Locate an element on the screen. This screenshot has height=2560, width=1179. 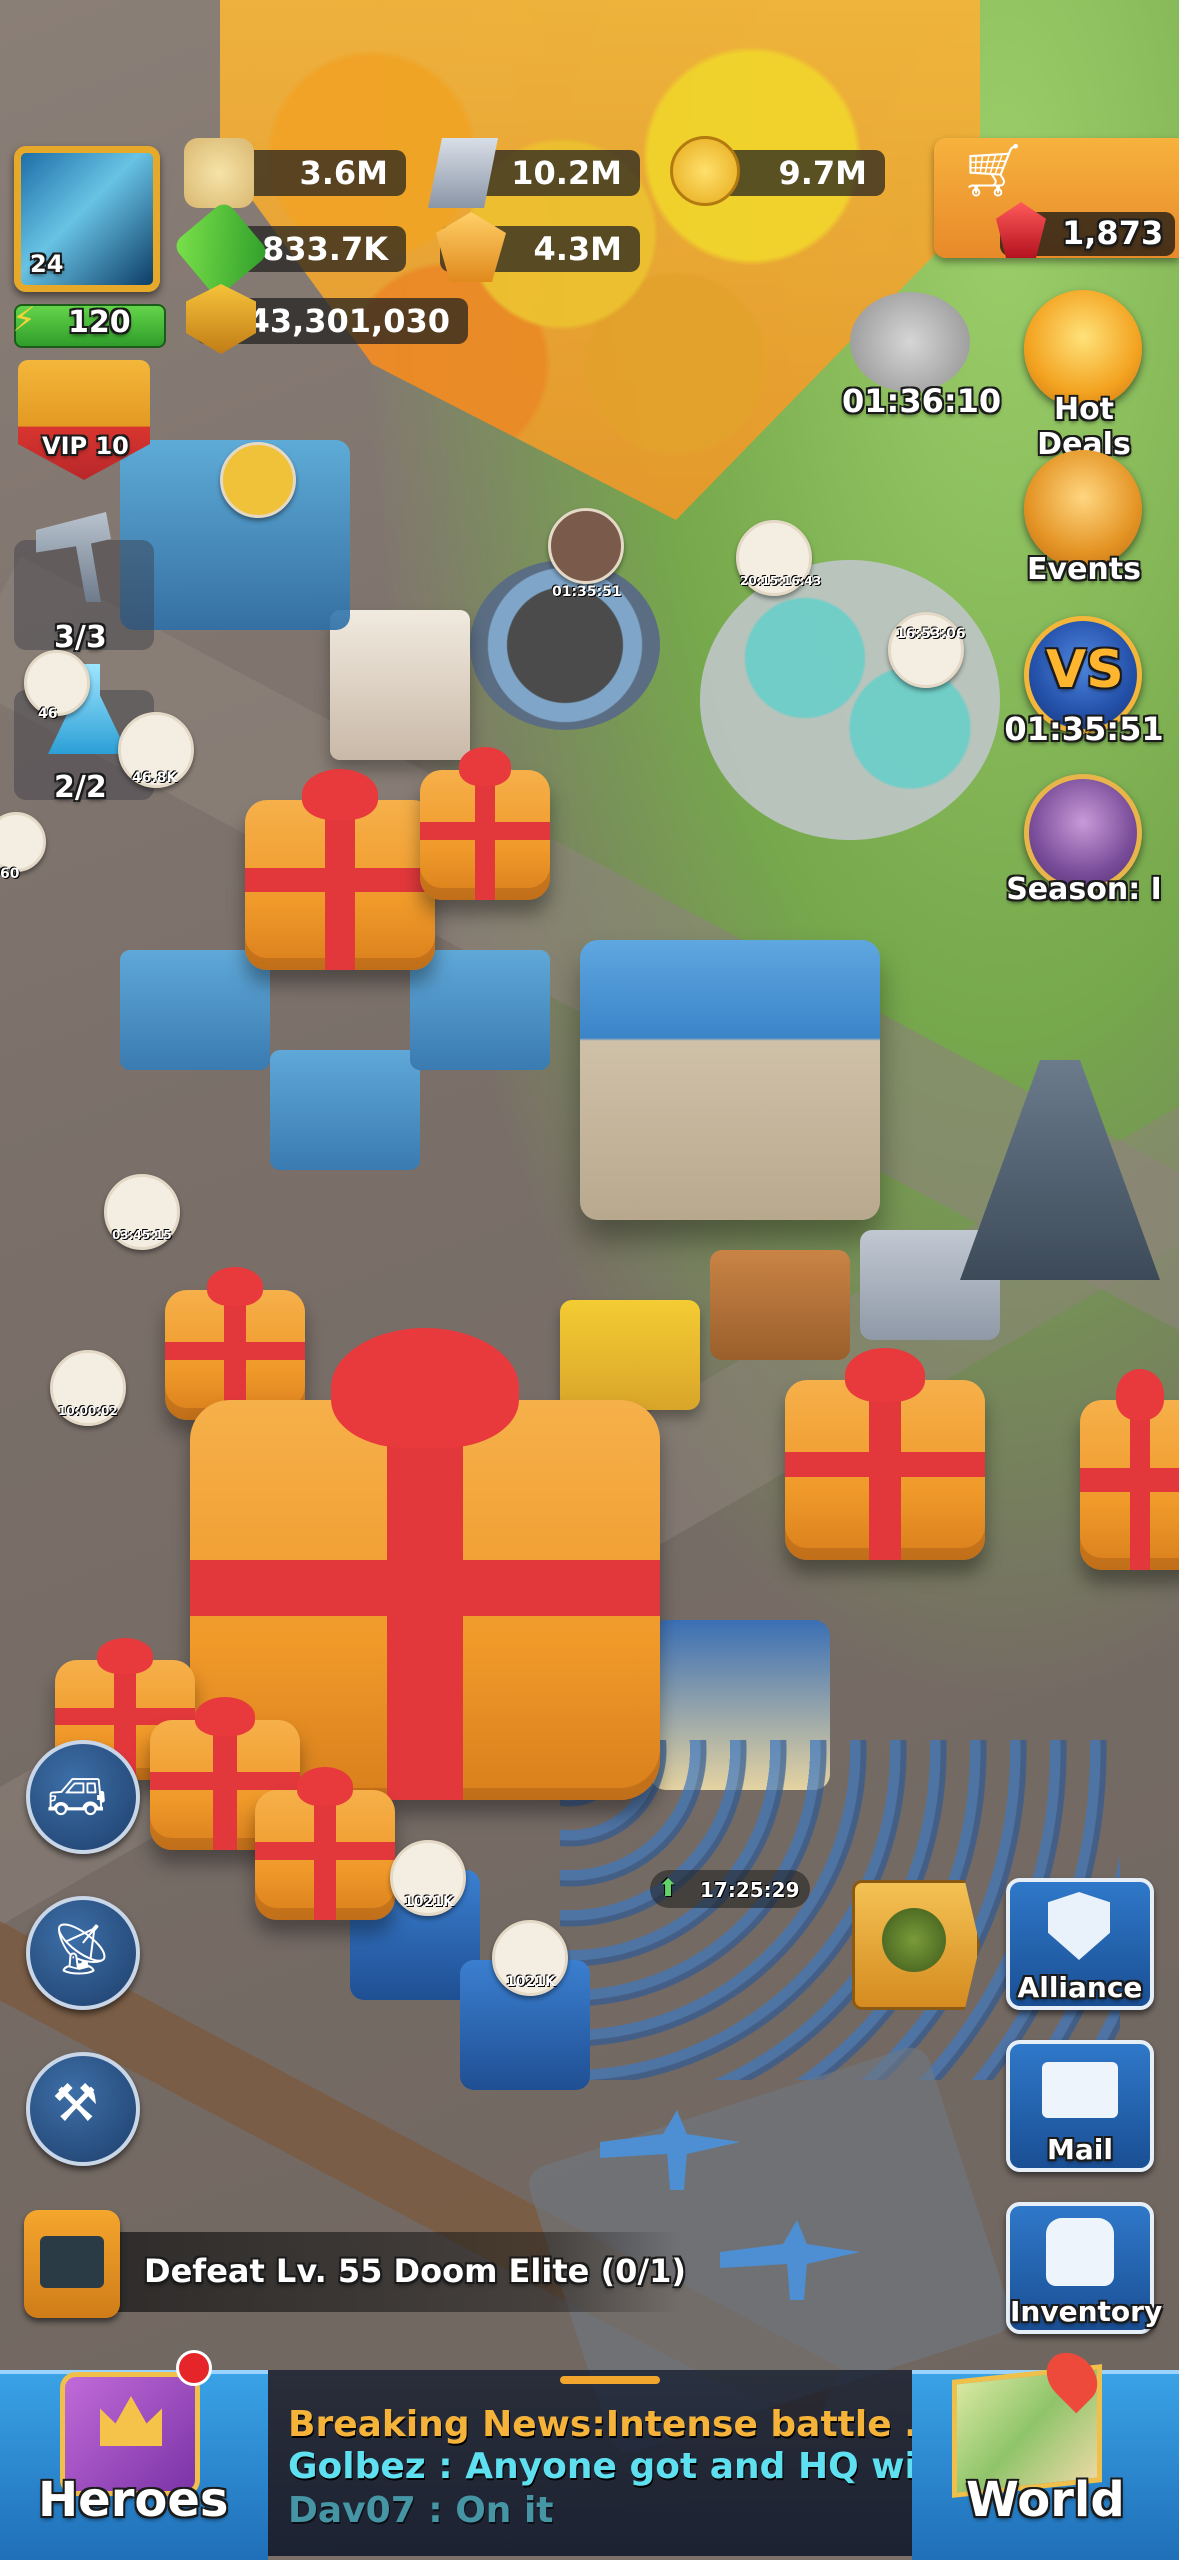
iron-value: 10.2M is located at coordinates (566, 173).